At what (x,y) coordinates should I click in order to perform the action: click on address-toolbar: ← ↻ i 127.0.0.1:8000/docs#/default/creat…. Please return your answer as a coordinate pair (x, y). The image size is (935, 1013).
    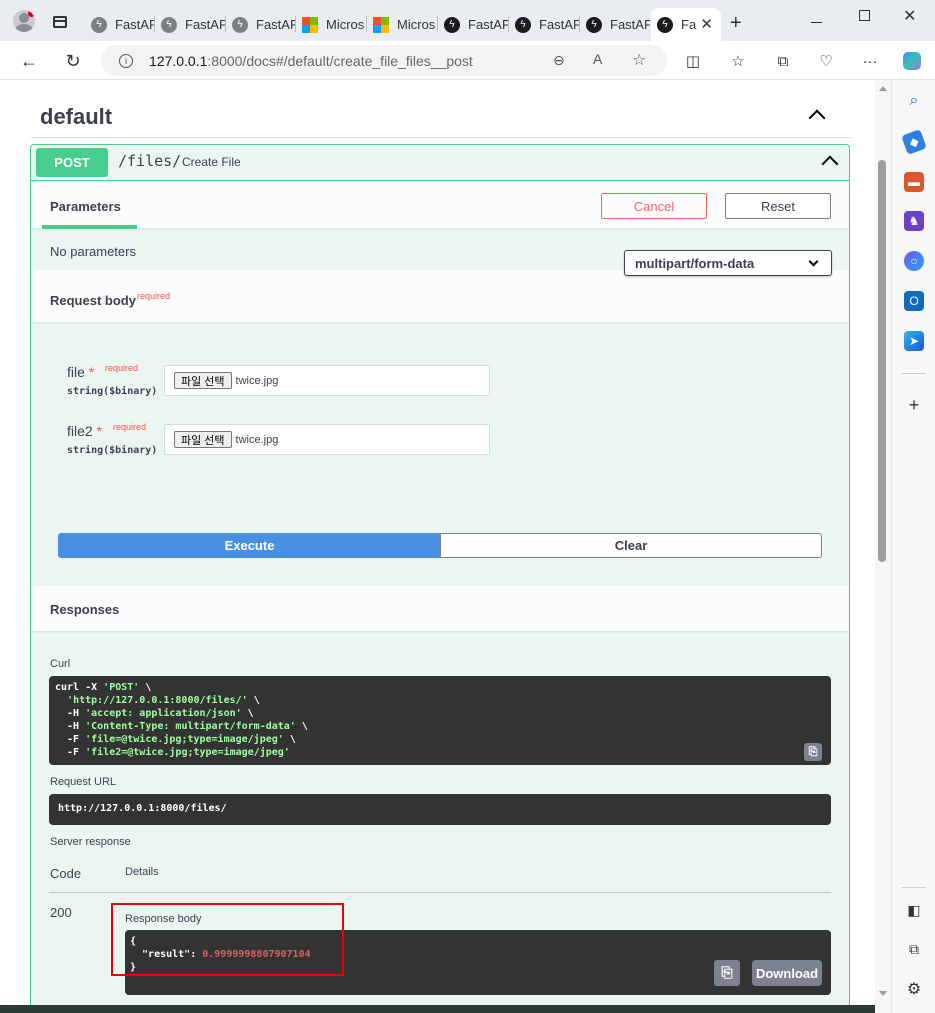
    Looking at the image, I should click on (467, 60).